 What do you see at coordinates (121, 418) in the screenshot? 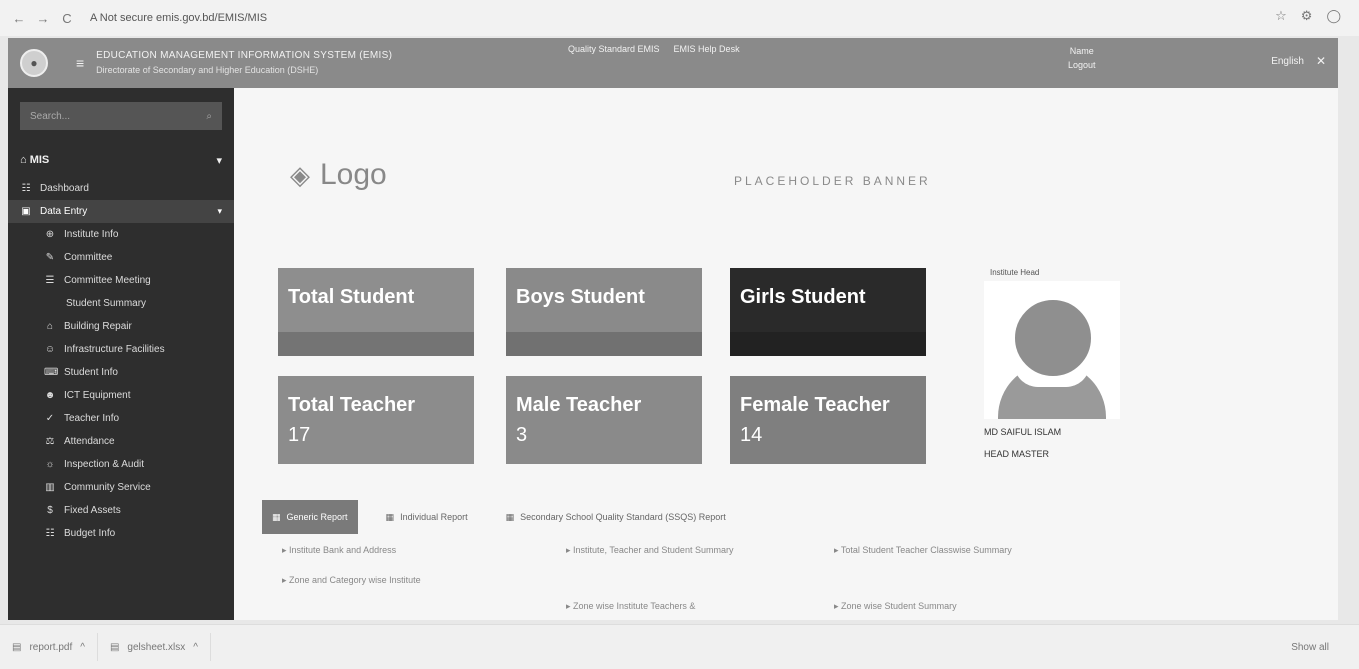
I see `sidebar-item: ✓ Teacher Info` at bounding box center [121, 418].